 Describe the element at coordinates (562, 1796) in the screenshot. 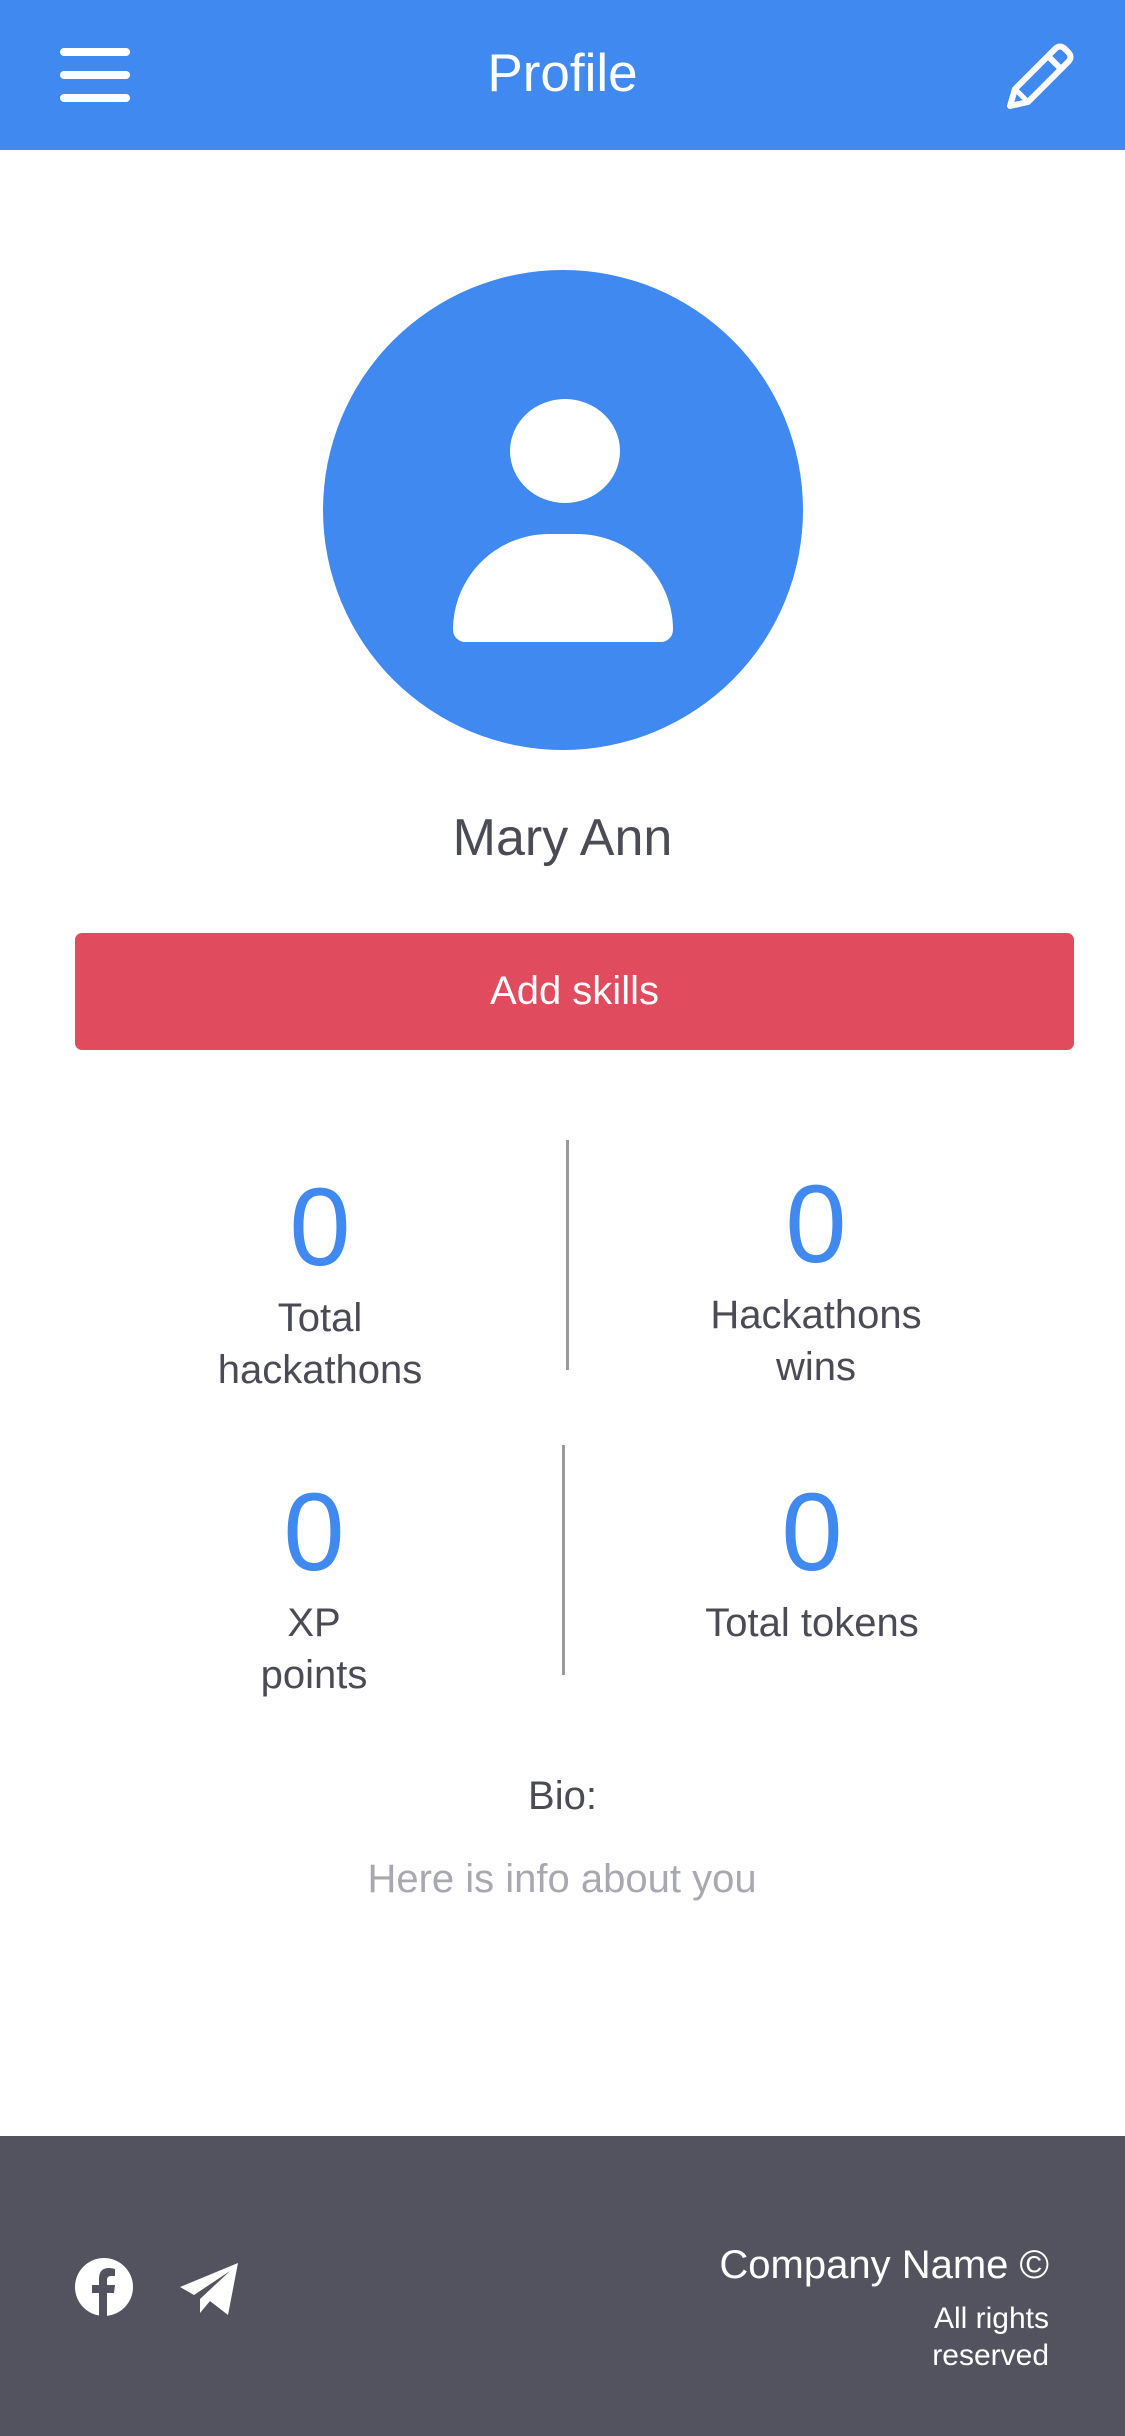

I see `bio-label: Bio:` at that location.